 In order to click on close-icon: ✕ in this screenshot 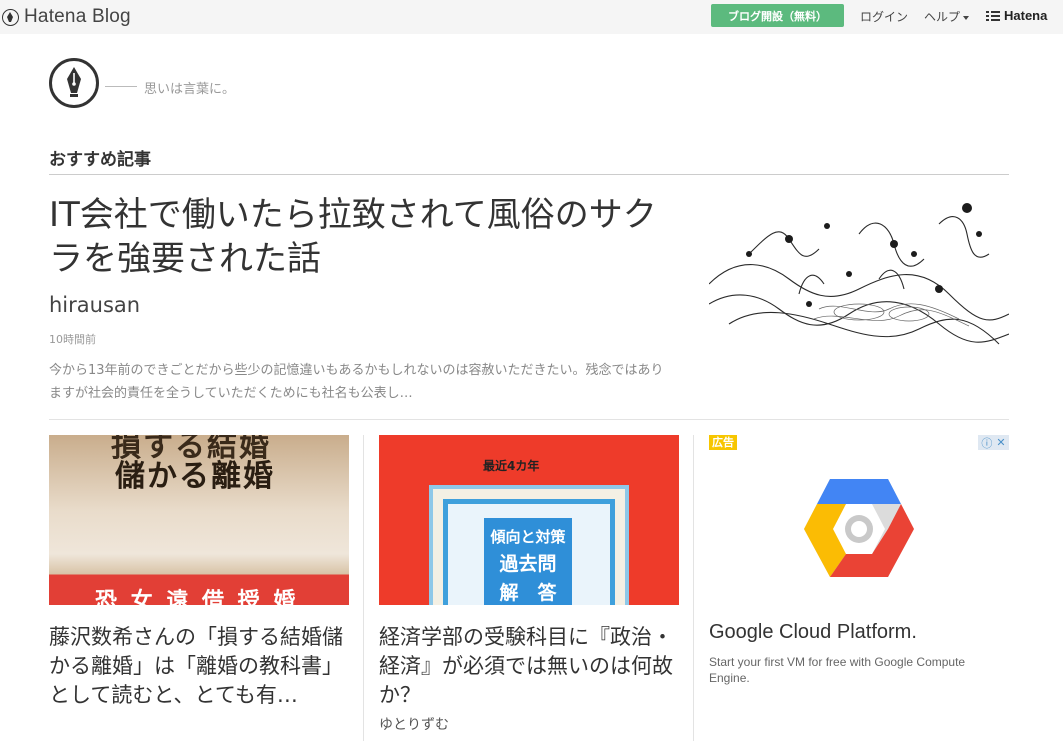, I will do `click(1000, 442)`.